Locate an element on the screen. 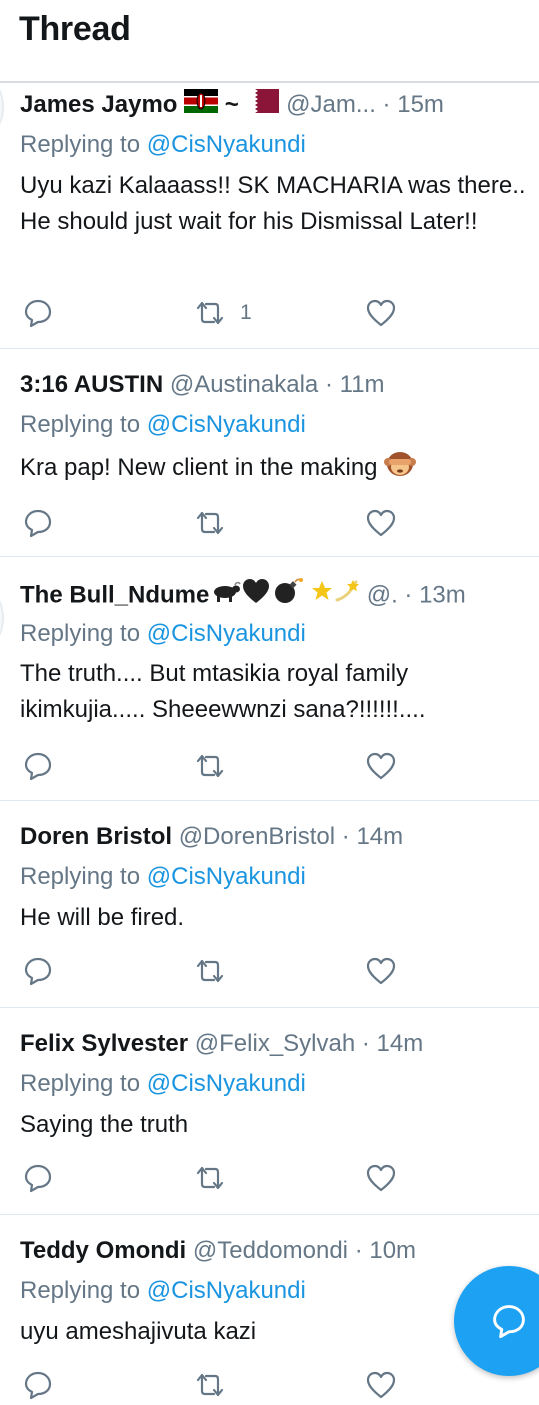  retweet-button: 1 is located at coordinates (223, 313).